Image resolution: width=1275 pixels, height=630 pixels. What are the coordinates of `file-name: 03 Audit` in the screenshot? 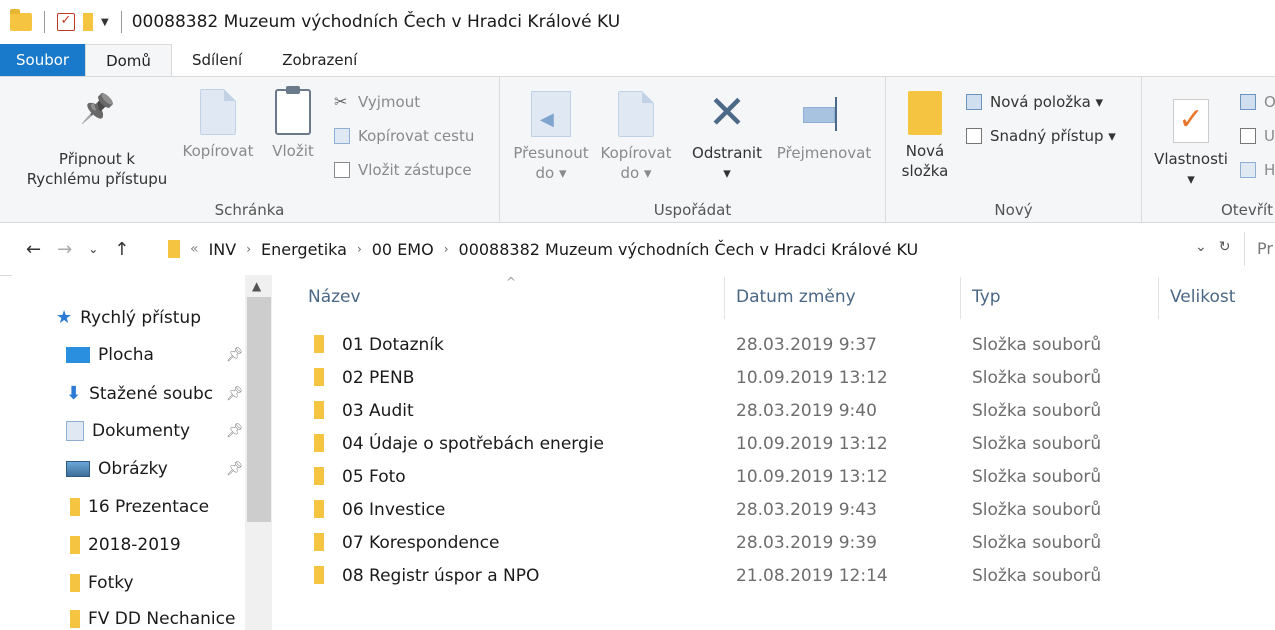 It's located at (378, 411).